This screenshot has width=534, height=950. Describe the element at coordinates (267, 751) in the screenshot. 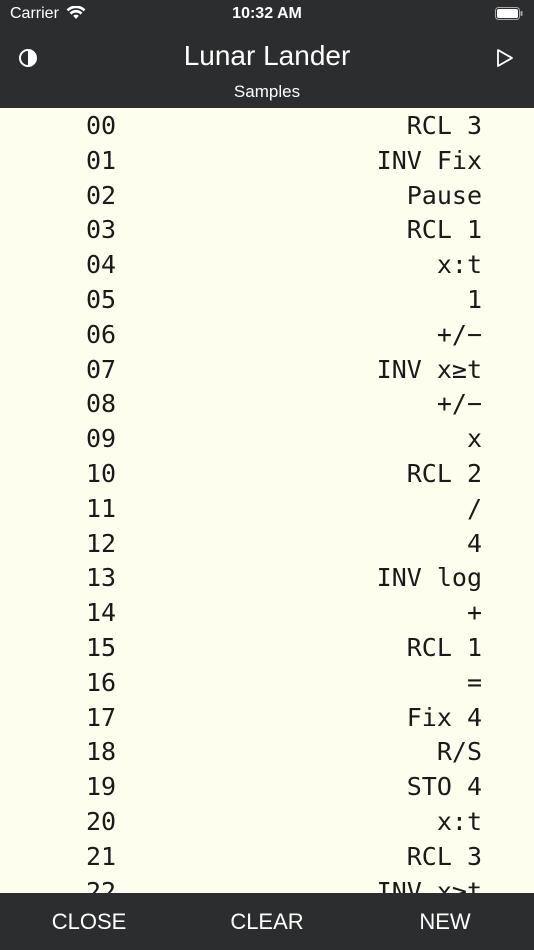

I see `program-row: 18 R/S` at that location.